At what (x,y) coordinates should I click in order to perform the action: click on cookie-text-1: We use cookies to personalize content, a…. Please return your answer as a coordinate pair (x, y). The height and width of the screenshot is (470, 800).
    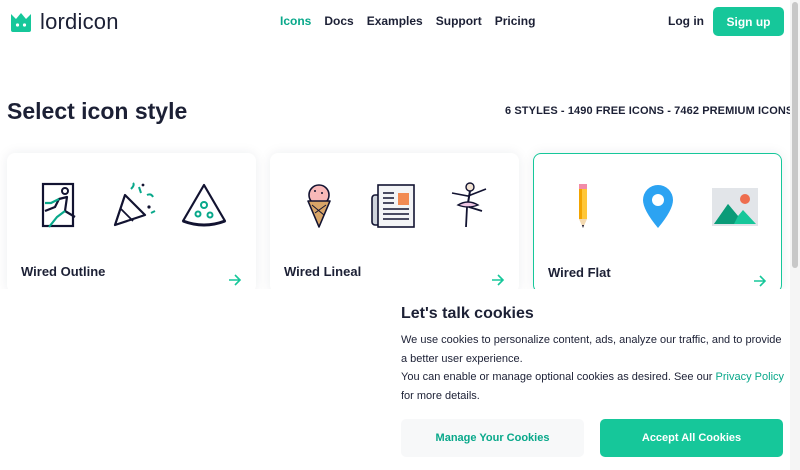
    Looking at the image, I should click on (591, 349).